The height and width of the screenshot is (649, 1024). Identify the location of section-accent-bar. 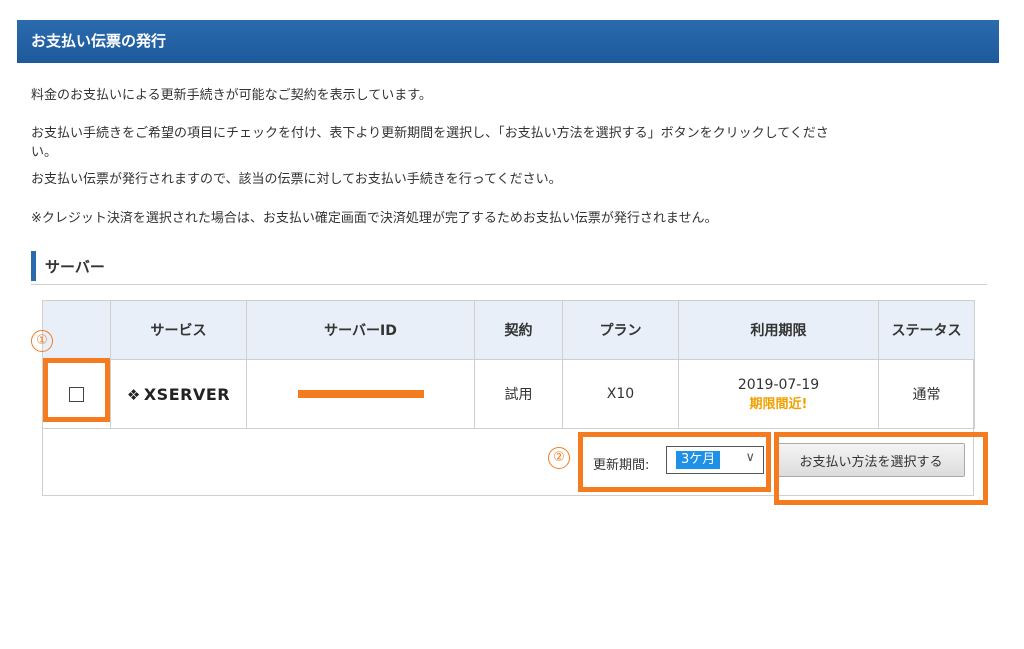
(33, 266).